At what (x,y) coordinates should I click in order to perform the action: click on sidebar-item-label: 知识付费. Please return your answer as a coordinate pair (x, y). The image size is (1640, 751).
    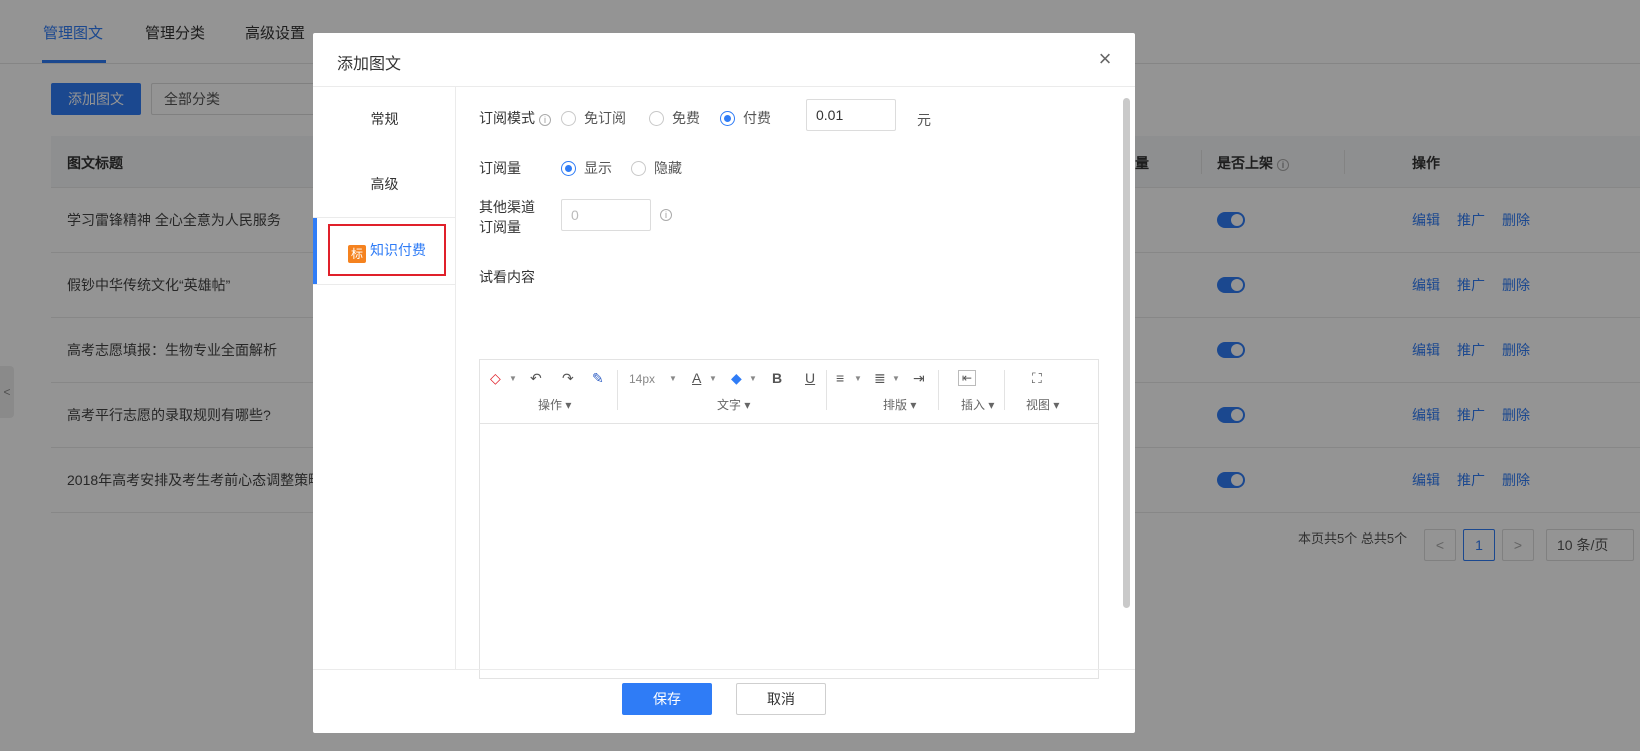
    Looking at the image, I should click on (398, 250).